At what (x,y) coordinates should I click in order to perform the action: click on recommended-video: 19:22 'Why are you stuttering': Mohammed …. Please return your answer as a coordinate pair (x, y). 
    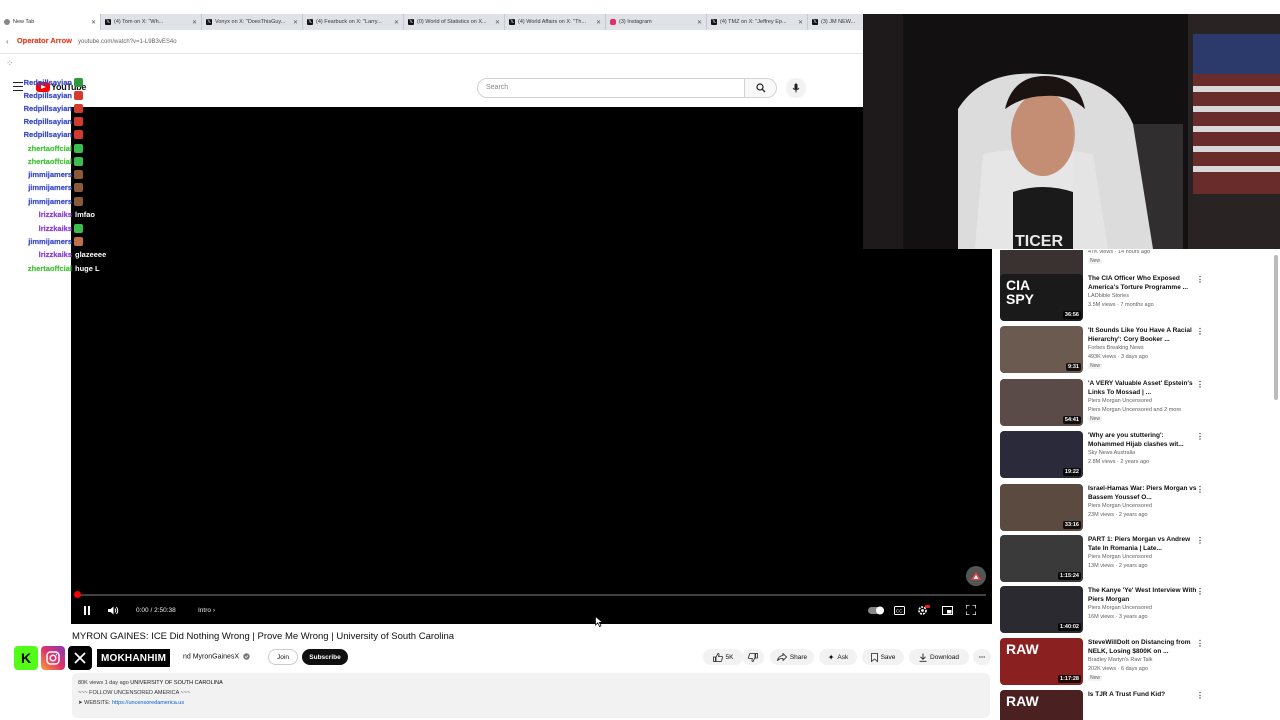
    Looking at the image, I should click on (1135, 456).